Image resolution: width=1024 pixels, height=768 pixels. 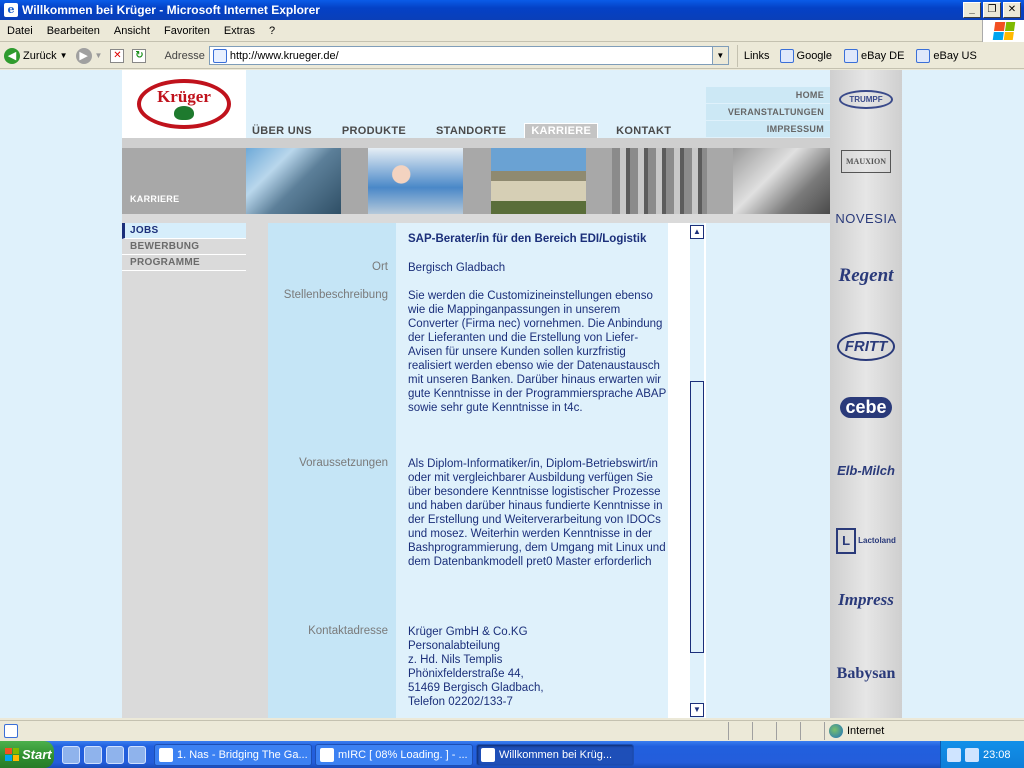 I want to click on link-page-icon, so click(x=851, y=55).